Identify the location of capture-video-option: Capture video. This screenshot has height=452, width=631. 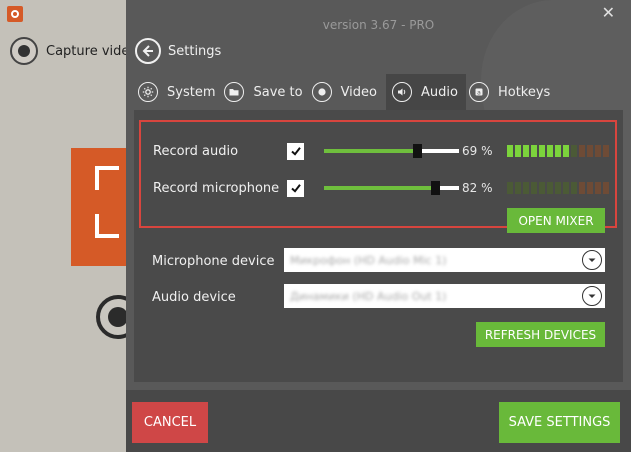
(73, 51).